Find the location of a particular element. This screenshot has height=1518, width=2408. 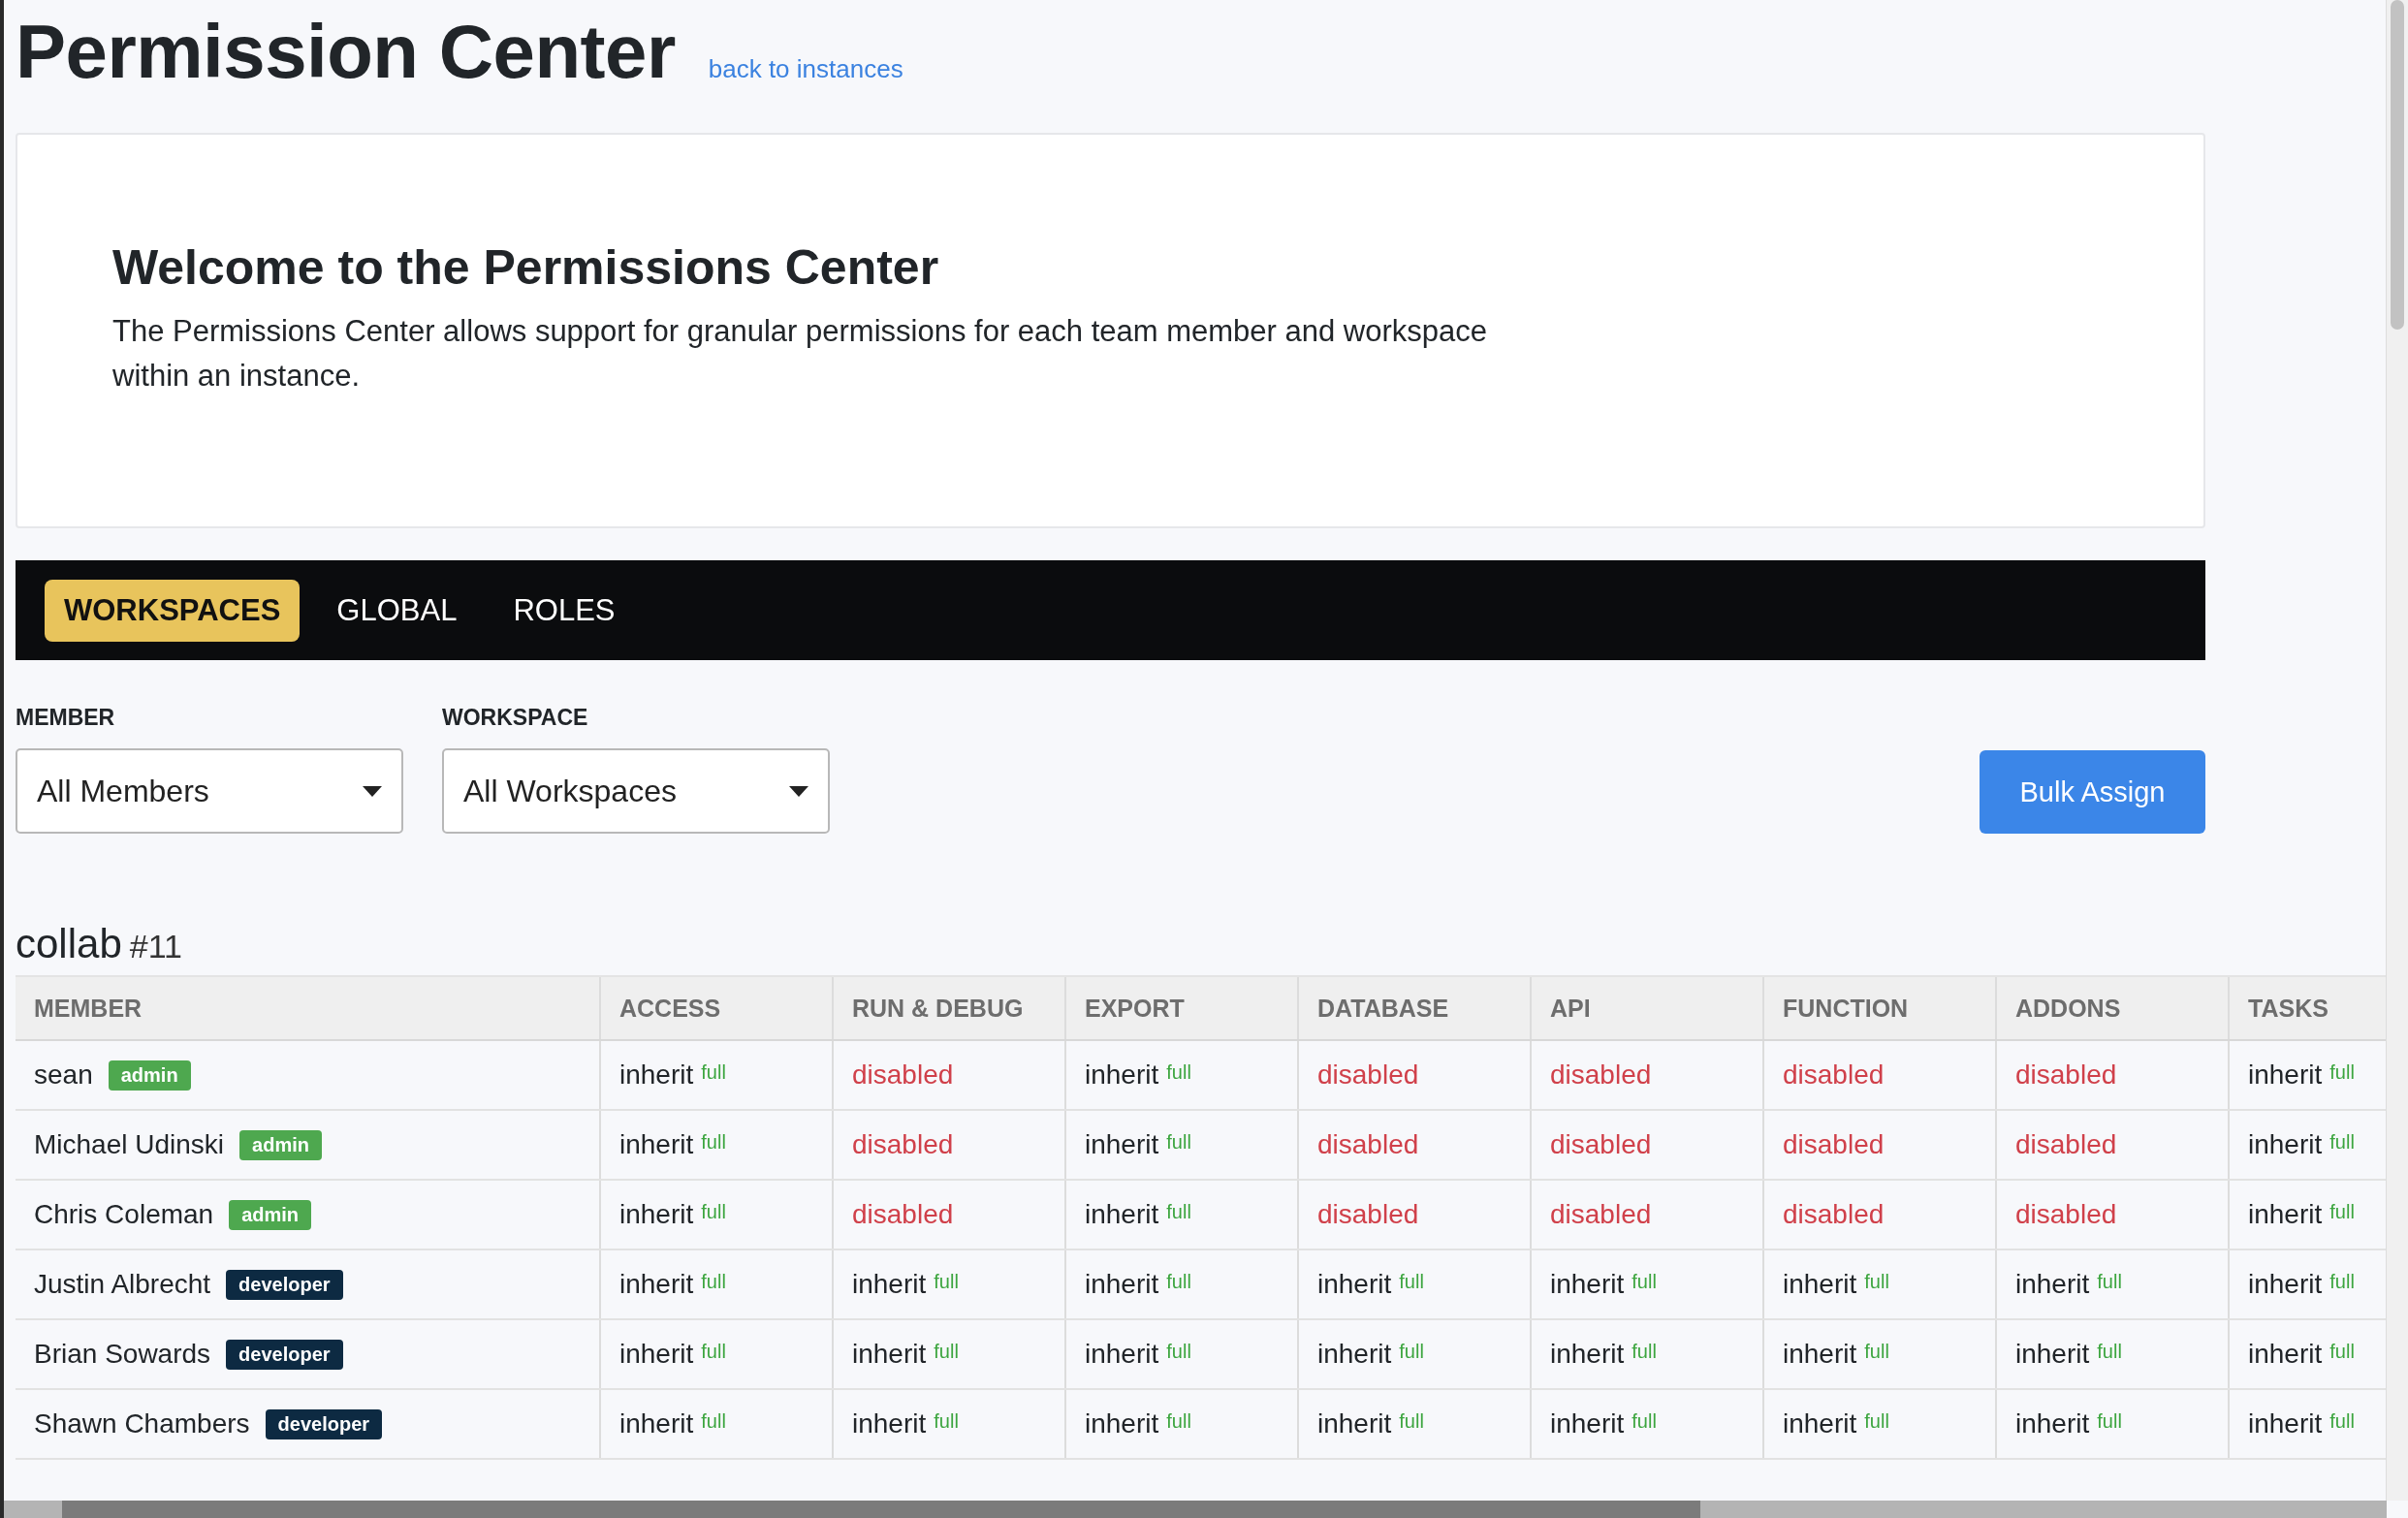

column-header: EXPORT is located at coordinates (1181, 1008).